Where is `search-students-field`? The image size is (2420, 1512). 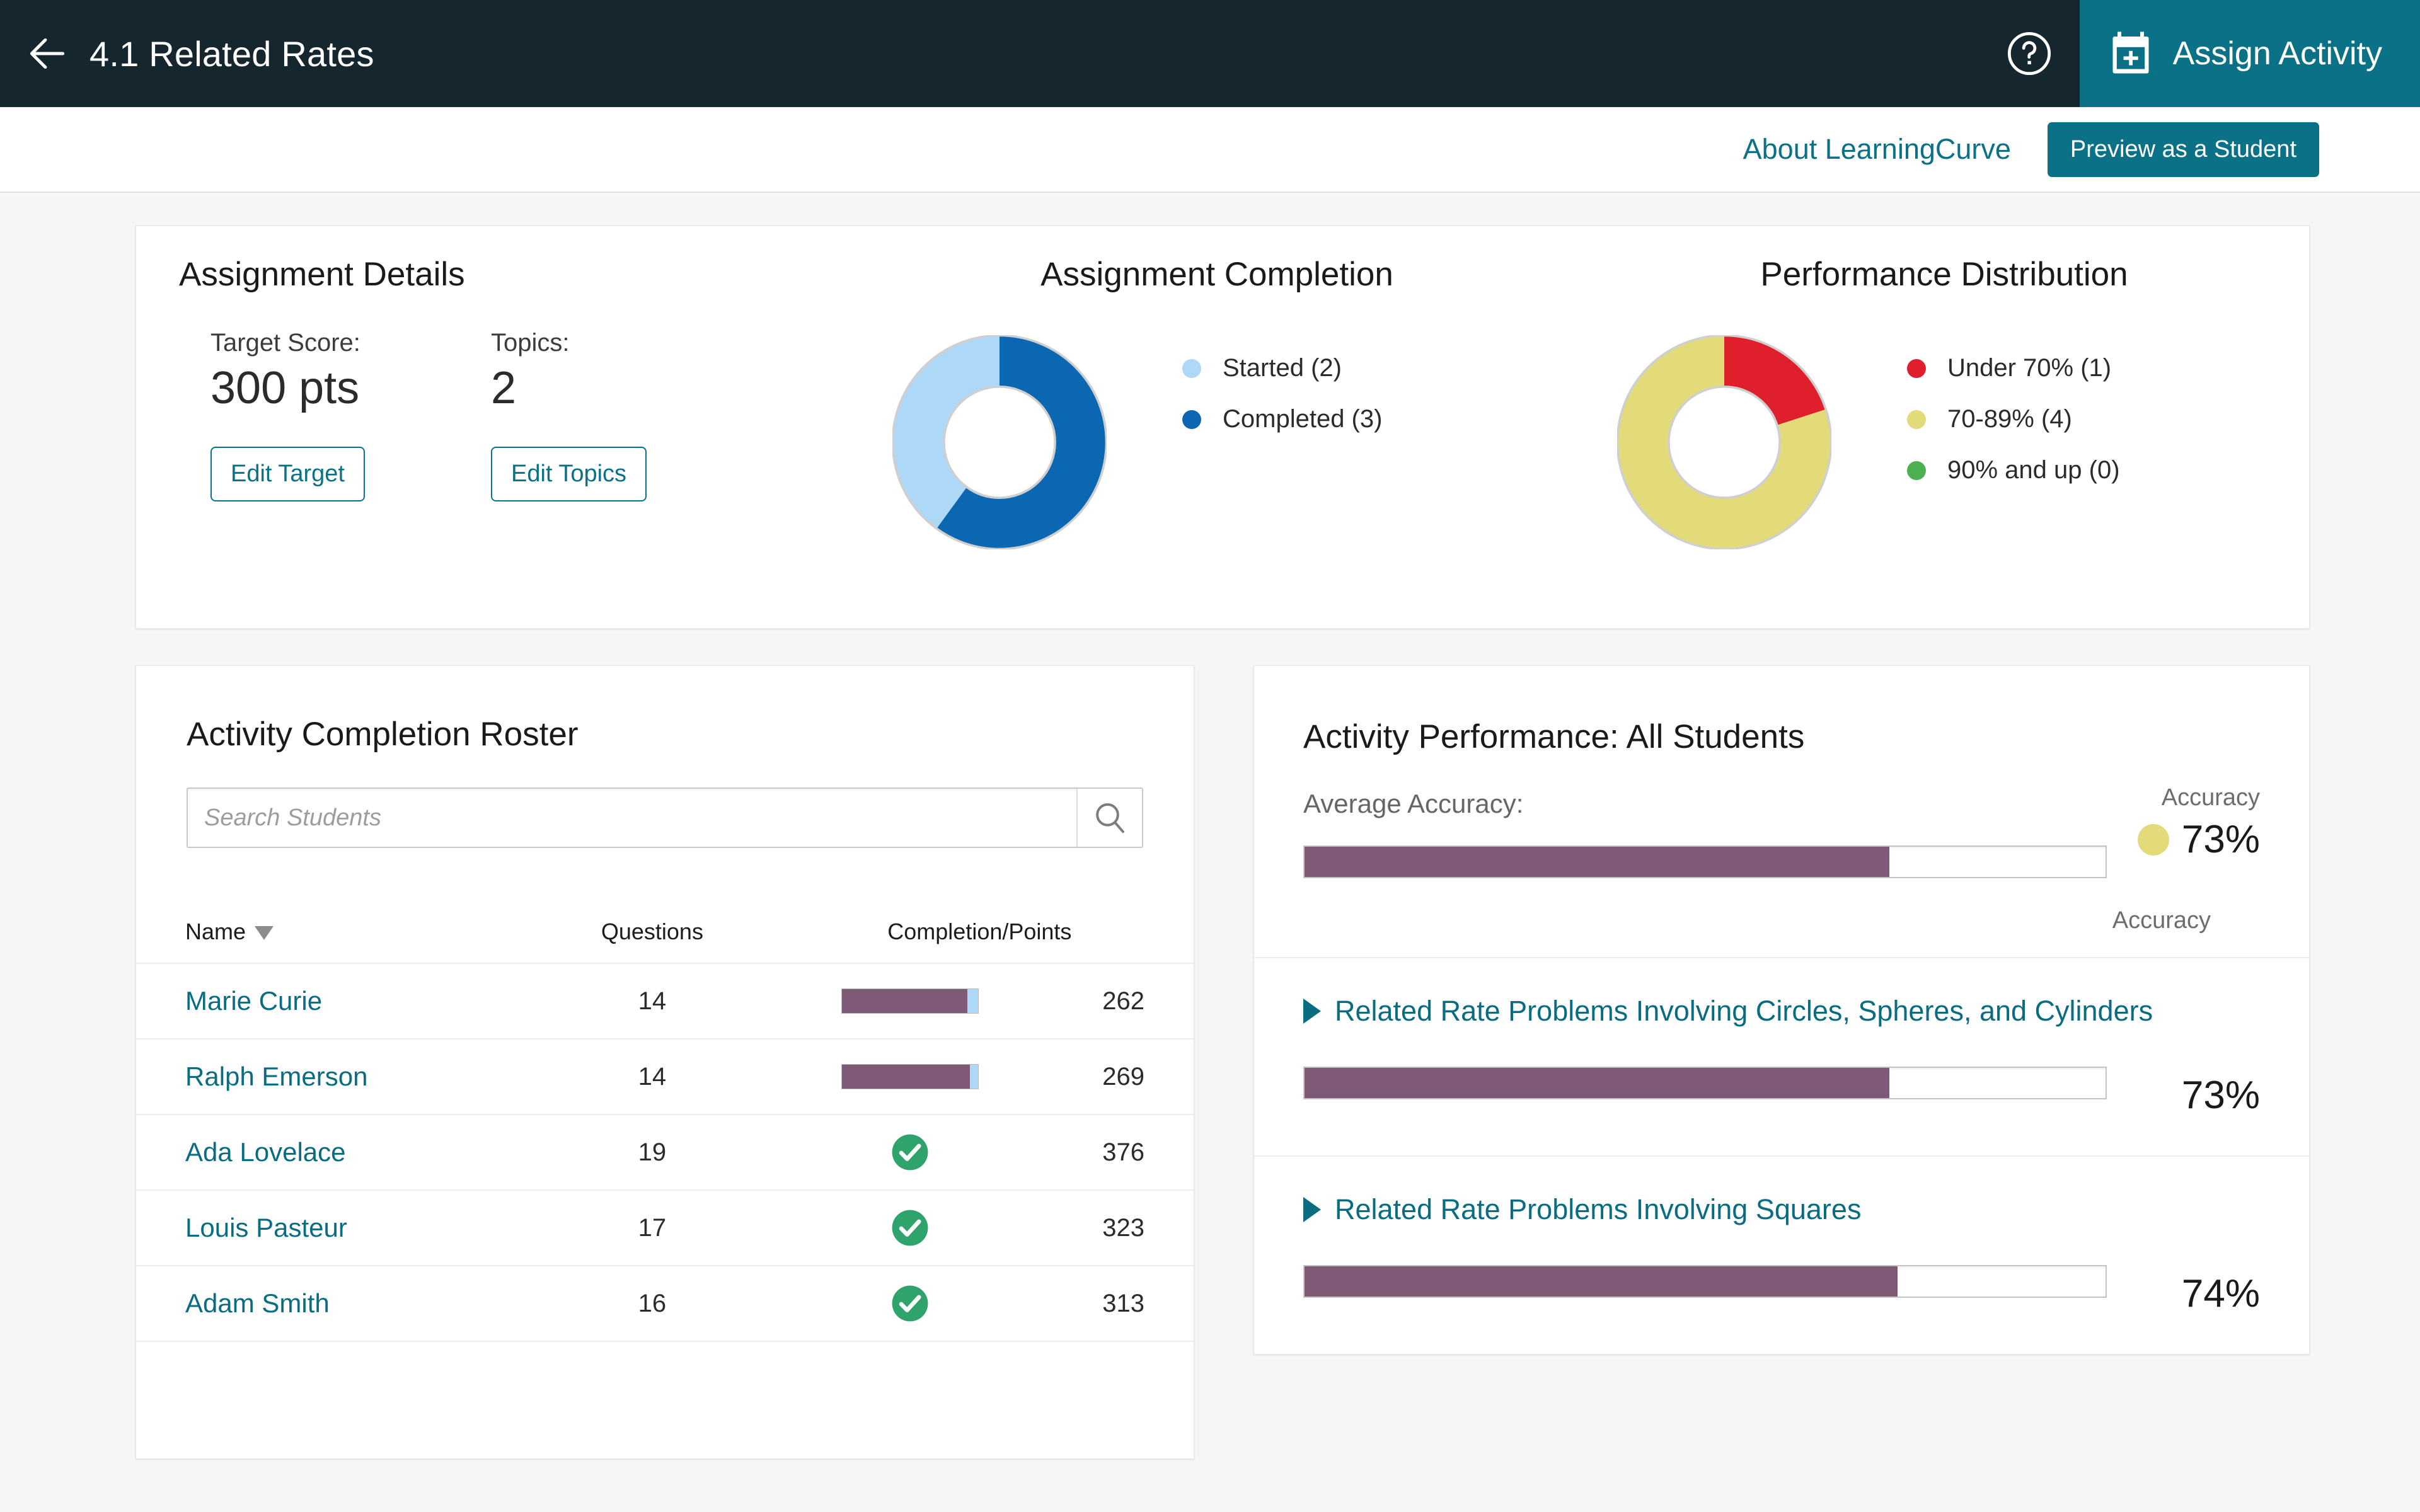
search-students-field is located at coordinates (665, 818).